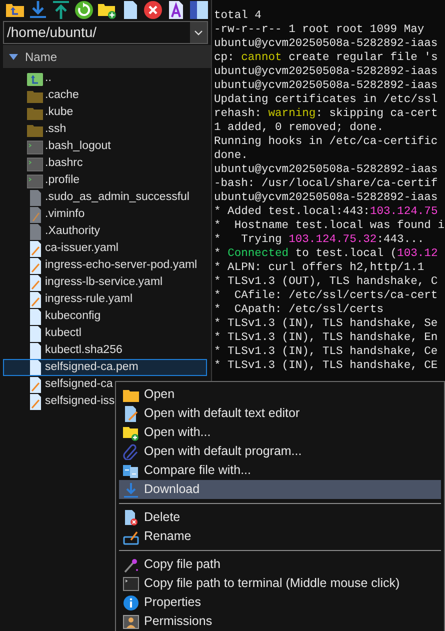 This screenshot has width=445, height=631. Describe the element at coordinates (199, 10) in the screenshot. I see `panel-layout-icon` at that location.